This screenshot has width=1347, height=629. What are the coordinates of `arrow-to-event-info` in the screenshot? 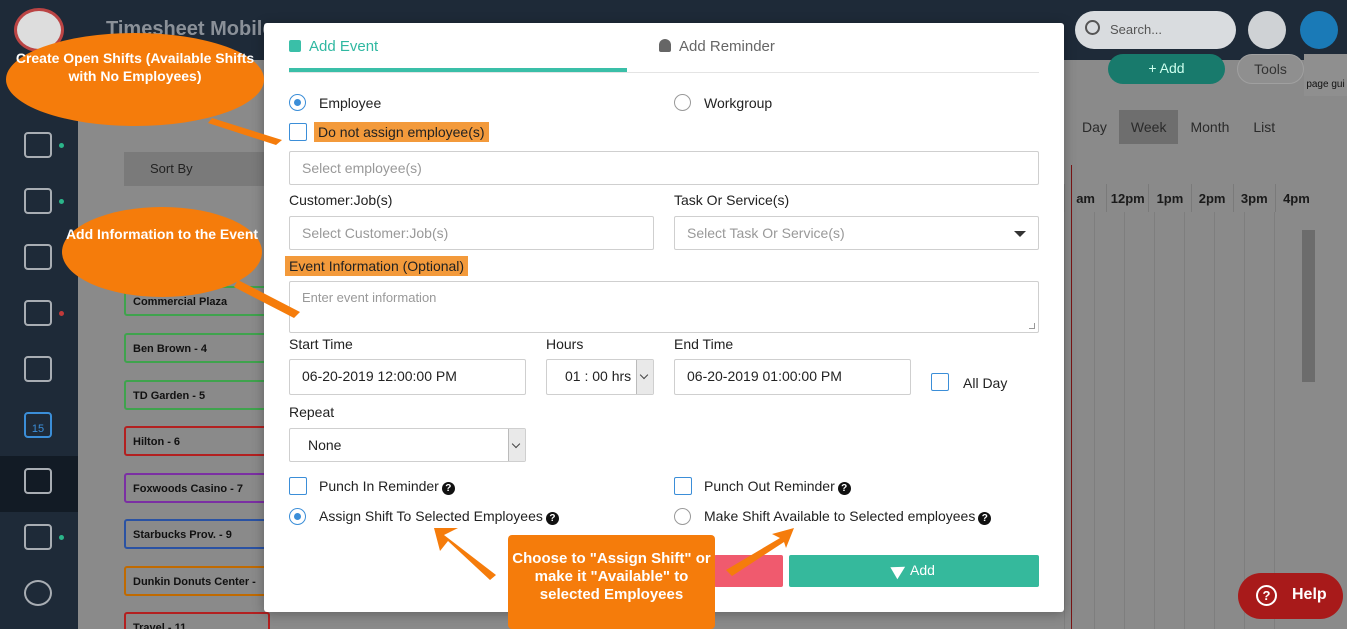 It's located at (267, 299).